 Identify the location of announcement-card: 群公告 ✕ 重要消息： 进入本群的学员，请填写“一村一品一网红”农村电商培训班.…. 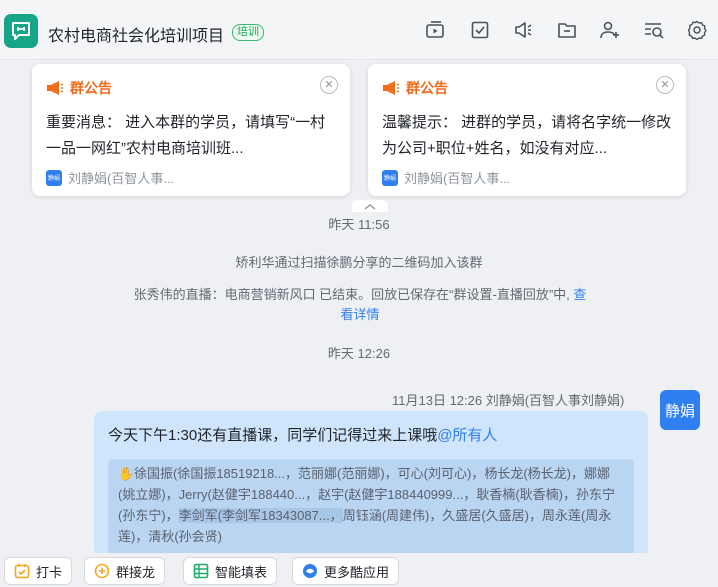
(191, 130).